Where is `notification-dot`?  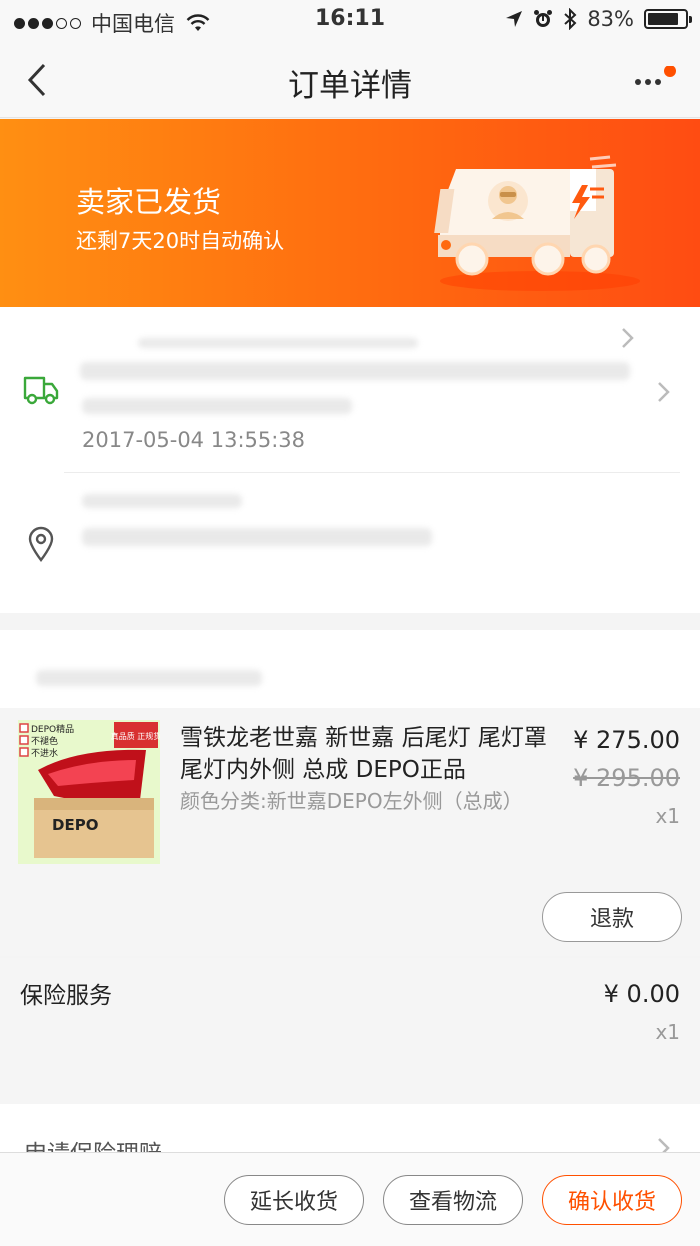
notification-dot is located at coordinates (670, 71).